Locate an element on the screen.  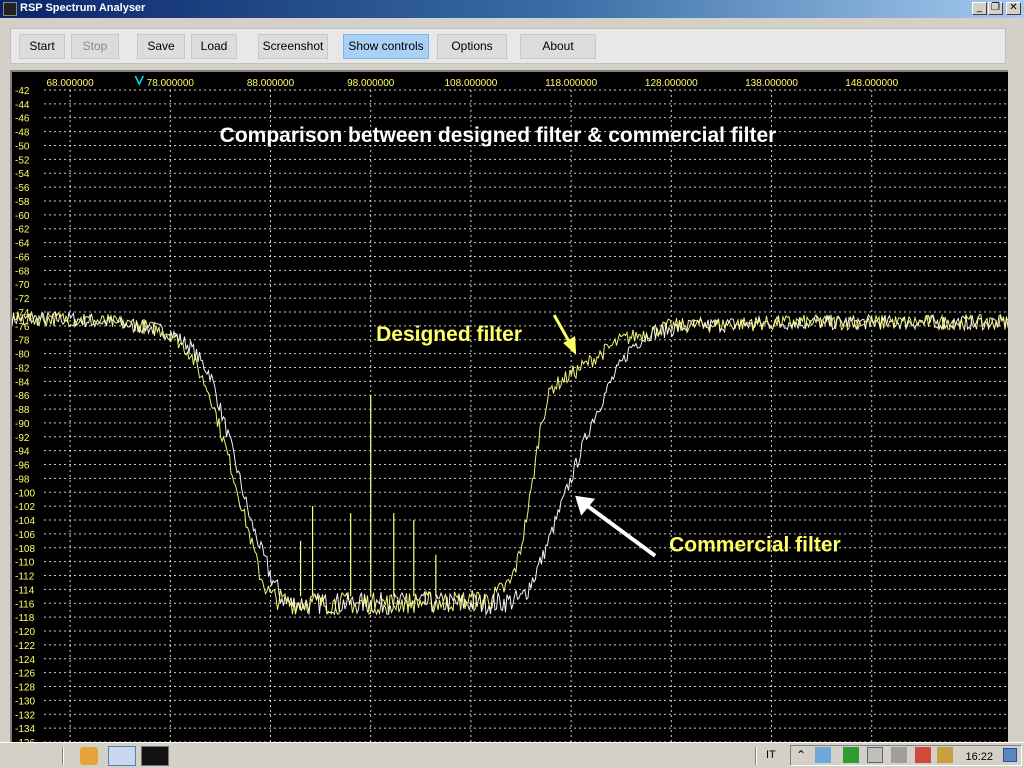
x-tick-label: 148.000000 is located at coordinates (871, 83).